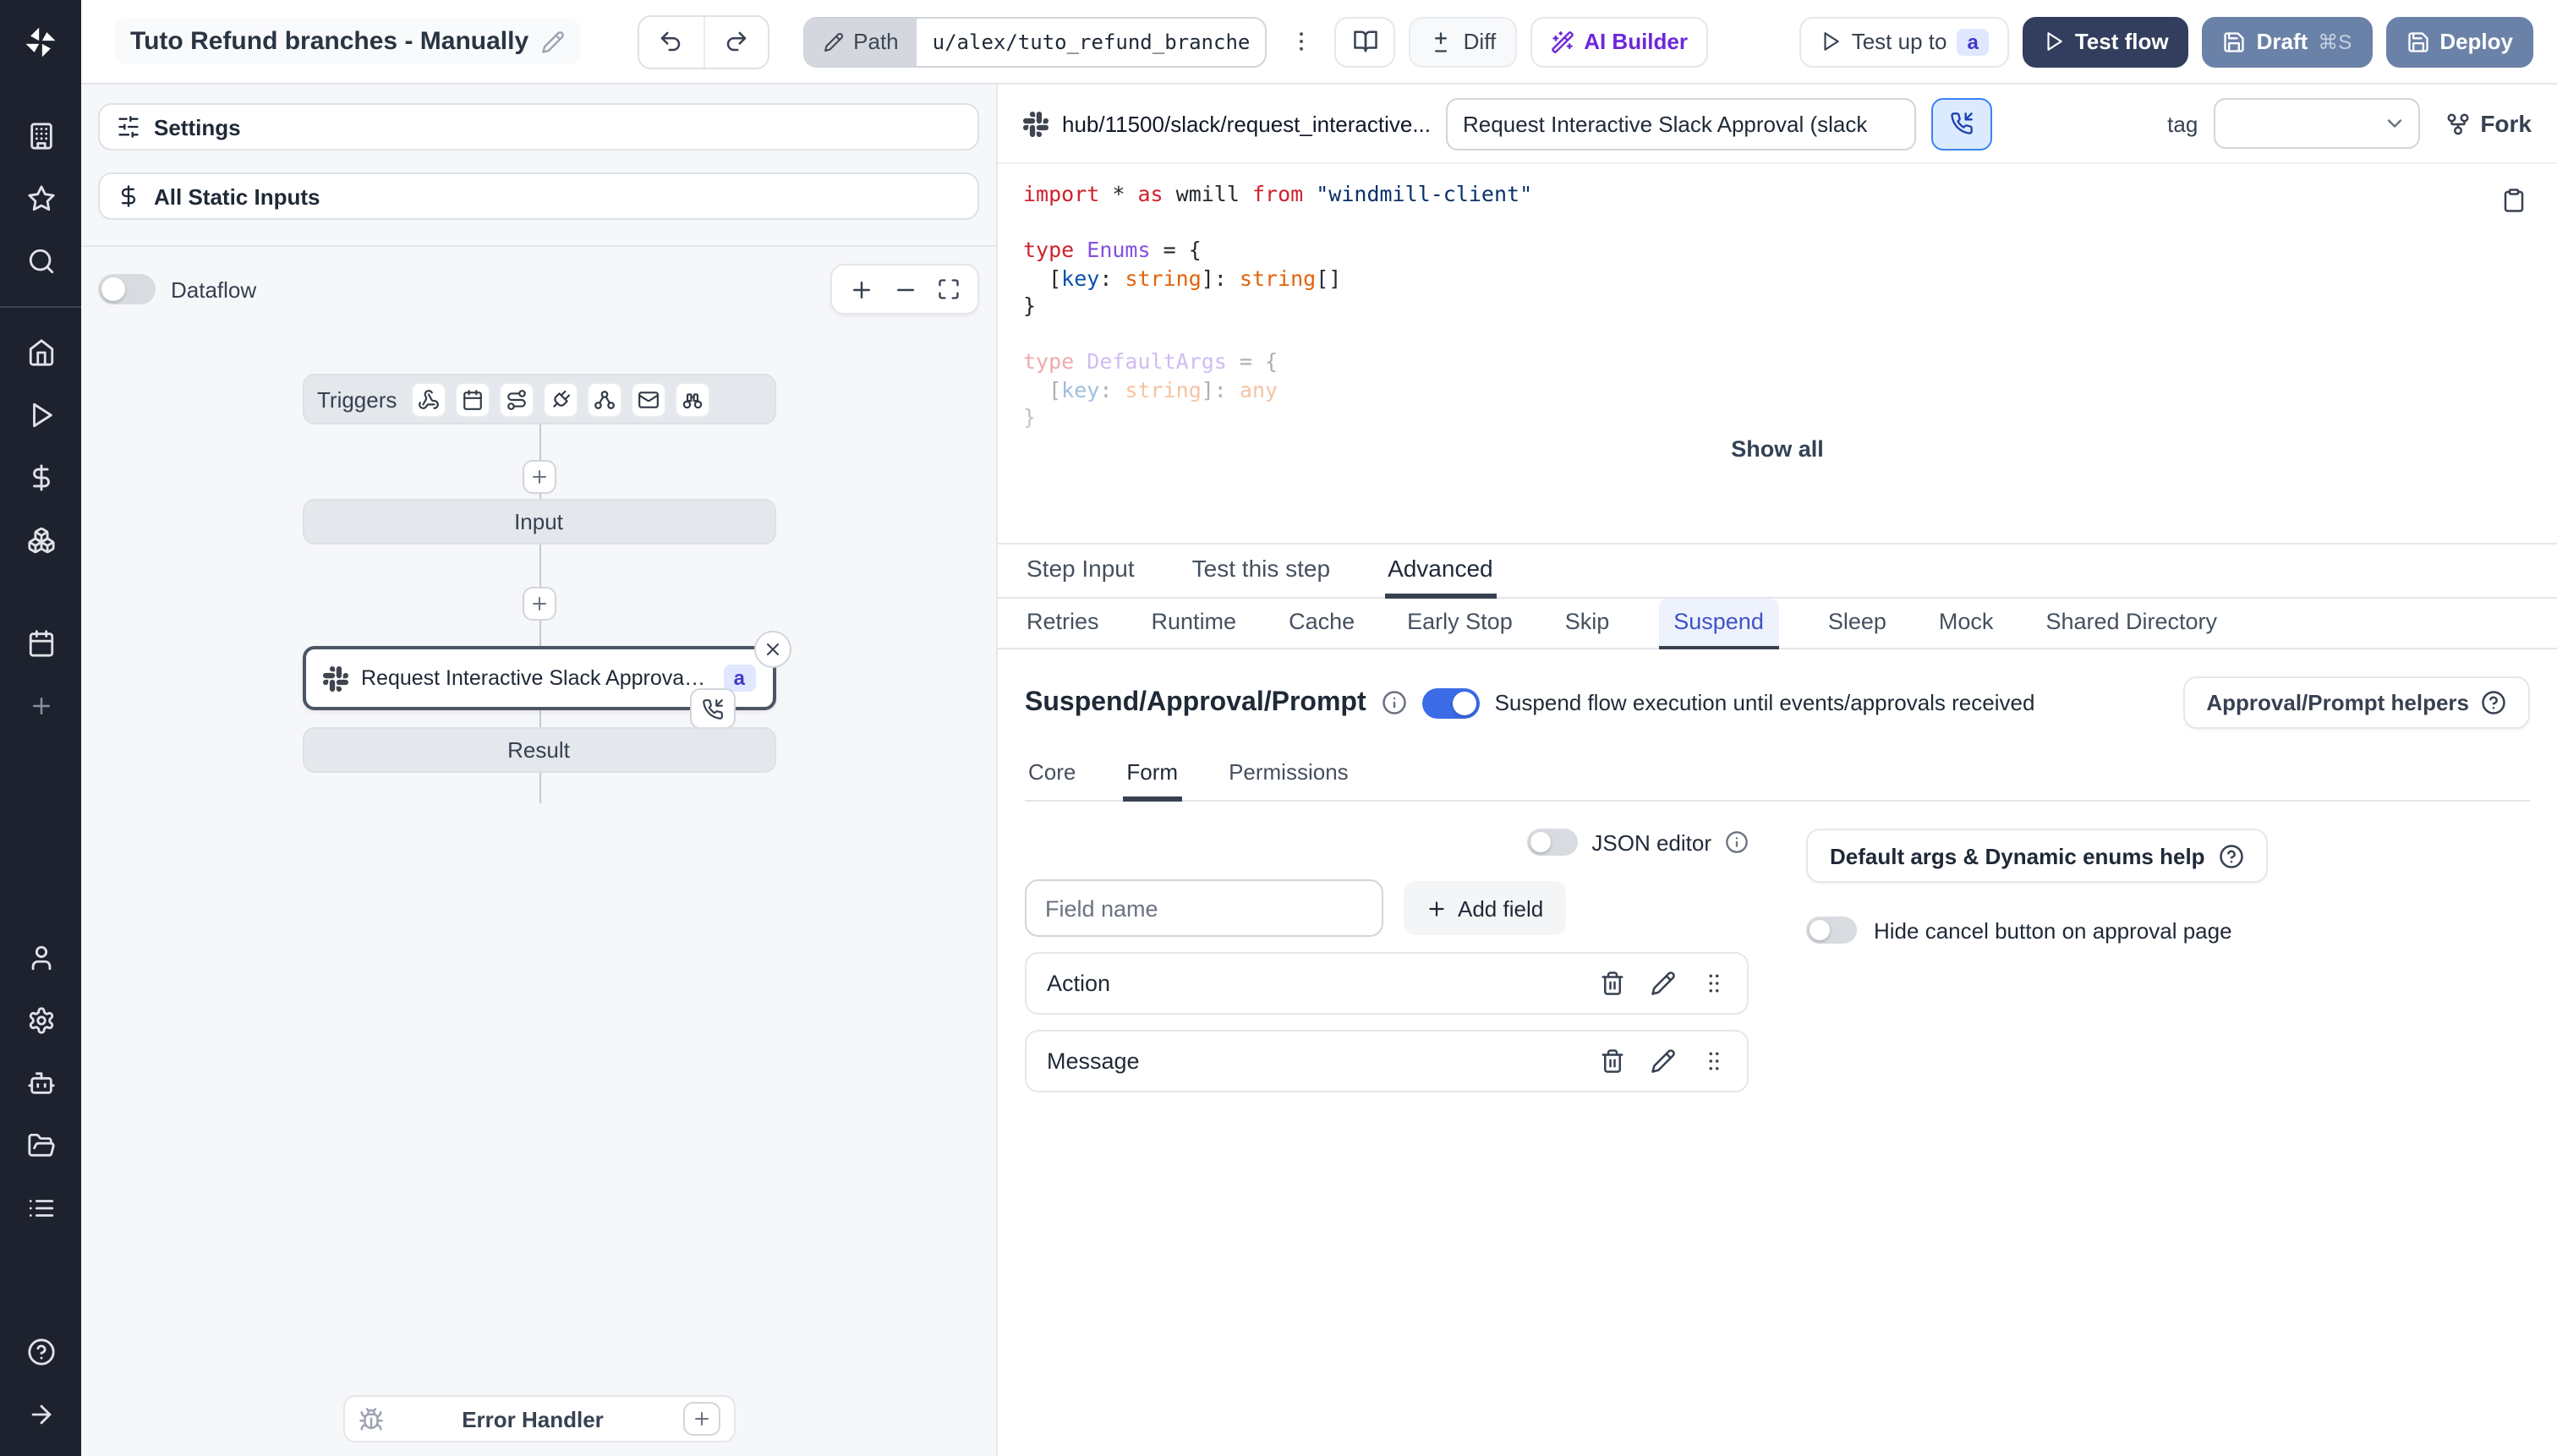 This screenshot has height=1456, width=2557. Describe the element at coordinates (539, 604) in the screenshot. I see `insert-step-button-middle` at that location.